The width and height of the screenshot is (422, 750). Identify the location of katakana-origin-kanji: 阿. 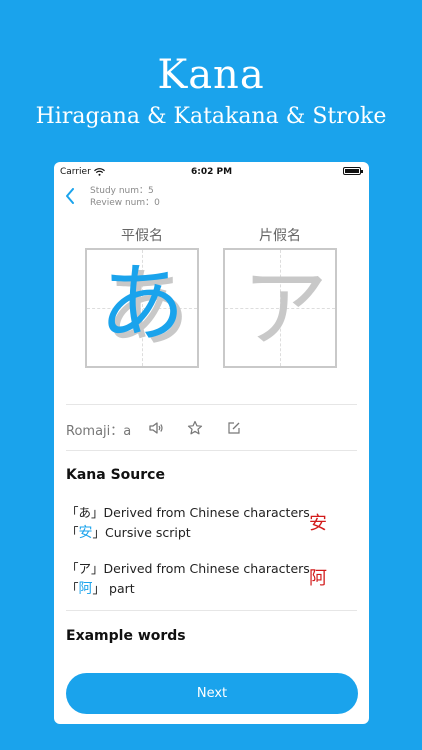
(85, 589).